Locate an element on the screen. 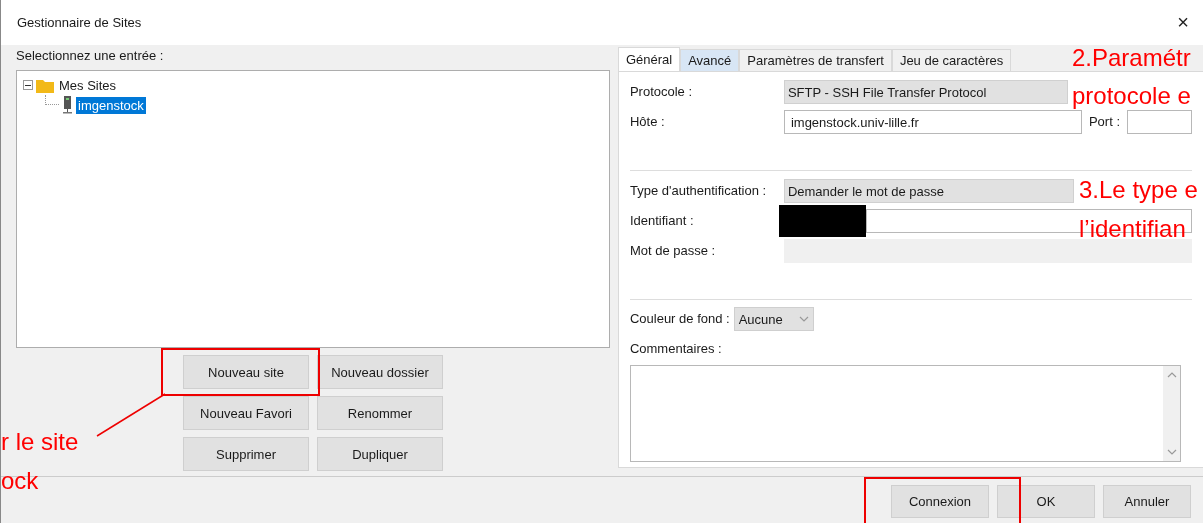 The height and width of the screenshot is (523, 1203). annotation-text: 3.Le type e is located at coordinates (1138, 190).